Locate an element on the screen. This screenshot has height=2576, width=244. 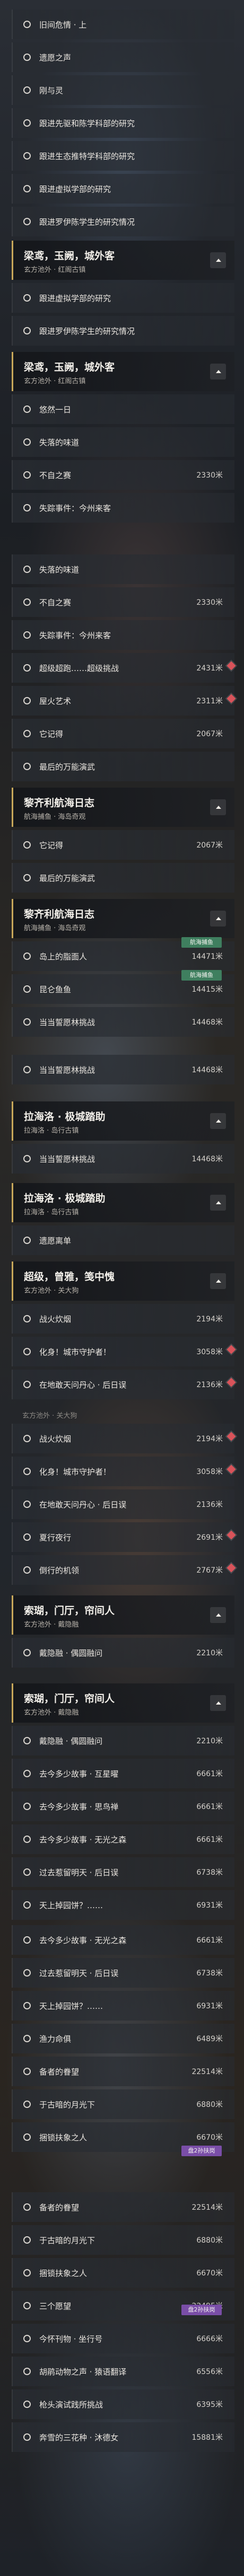
quest-row: 捆锁扶象之人 6670米 is located at coordinates (123, 2273).